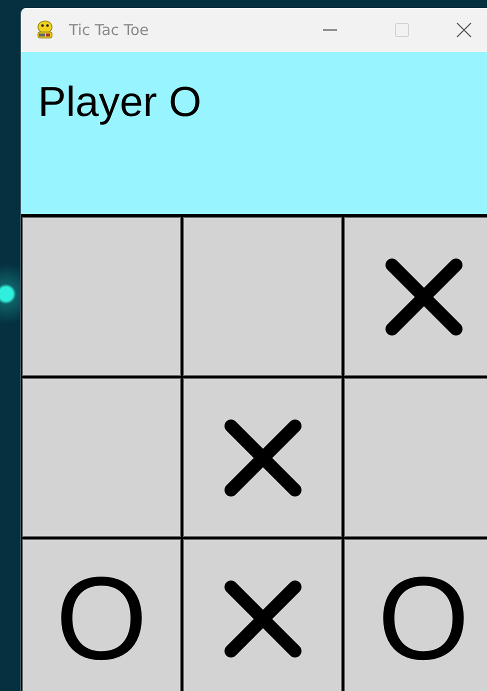 Image resolution: width=487 pixels, height=691 pixels. Describe the element at coordinates (330, 30) in the screenshot. I see `minimize-icon` at that location.